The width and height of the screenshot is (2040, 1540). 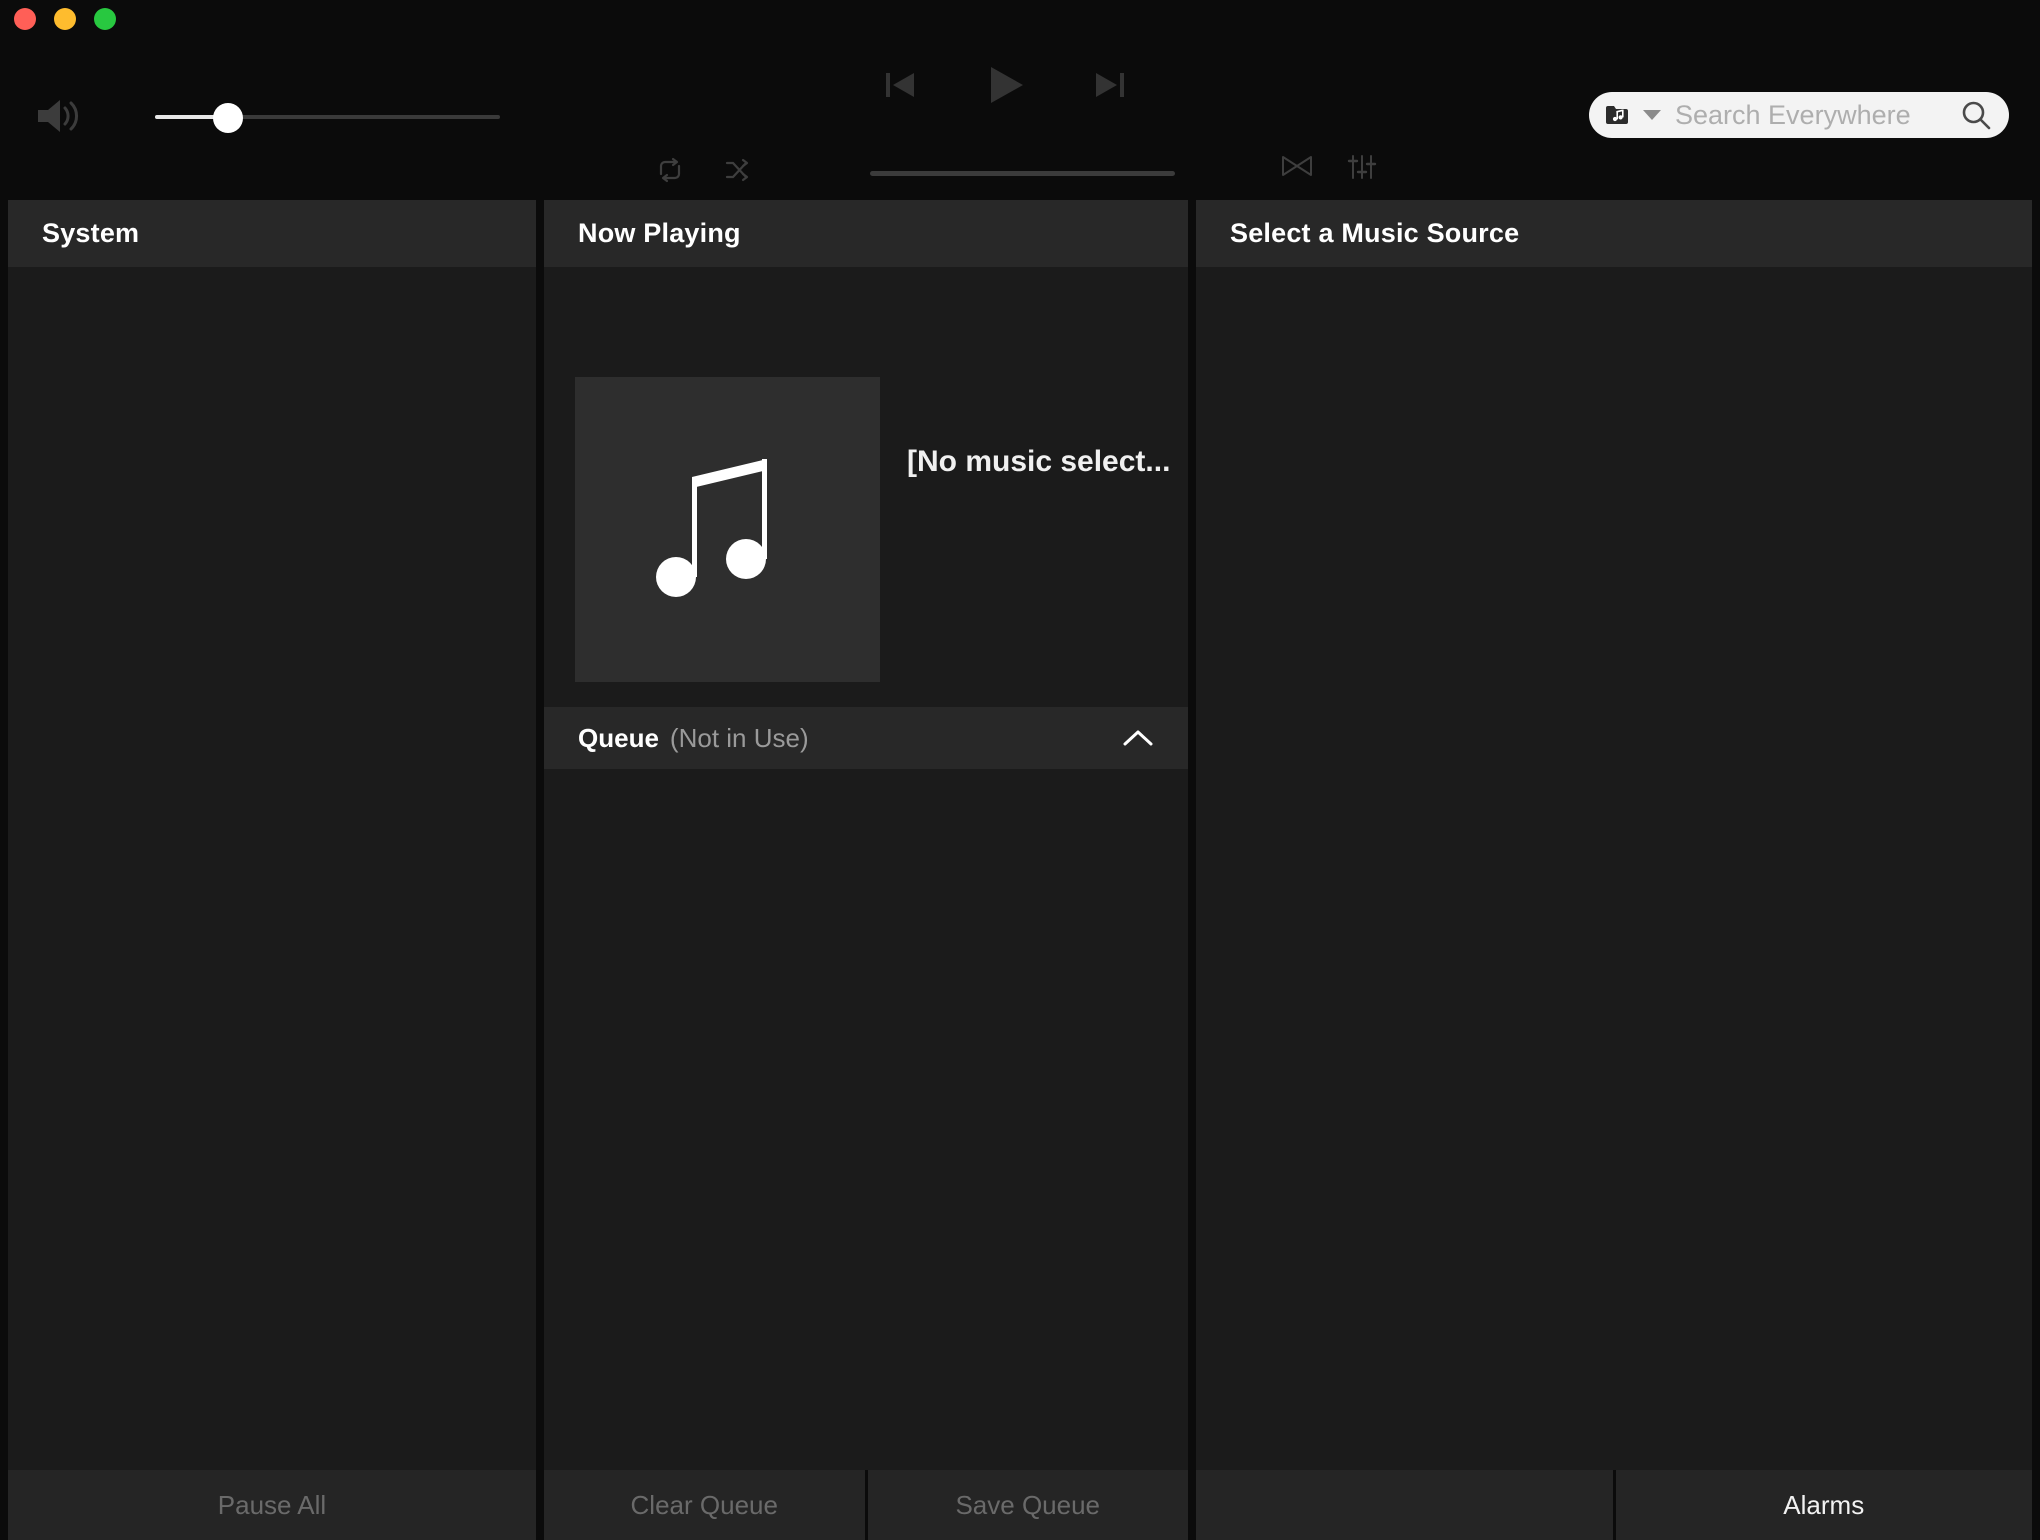 What do you see at coordinates (1814, 115) in the screenshot?
I see `search-input` at bounding box center [1814, 115].